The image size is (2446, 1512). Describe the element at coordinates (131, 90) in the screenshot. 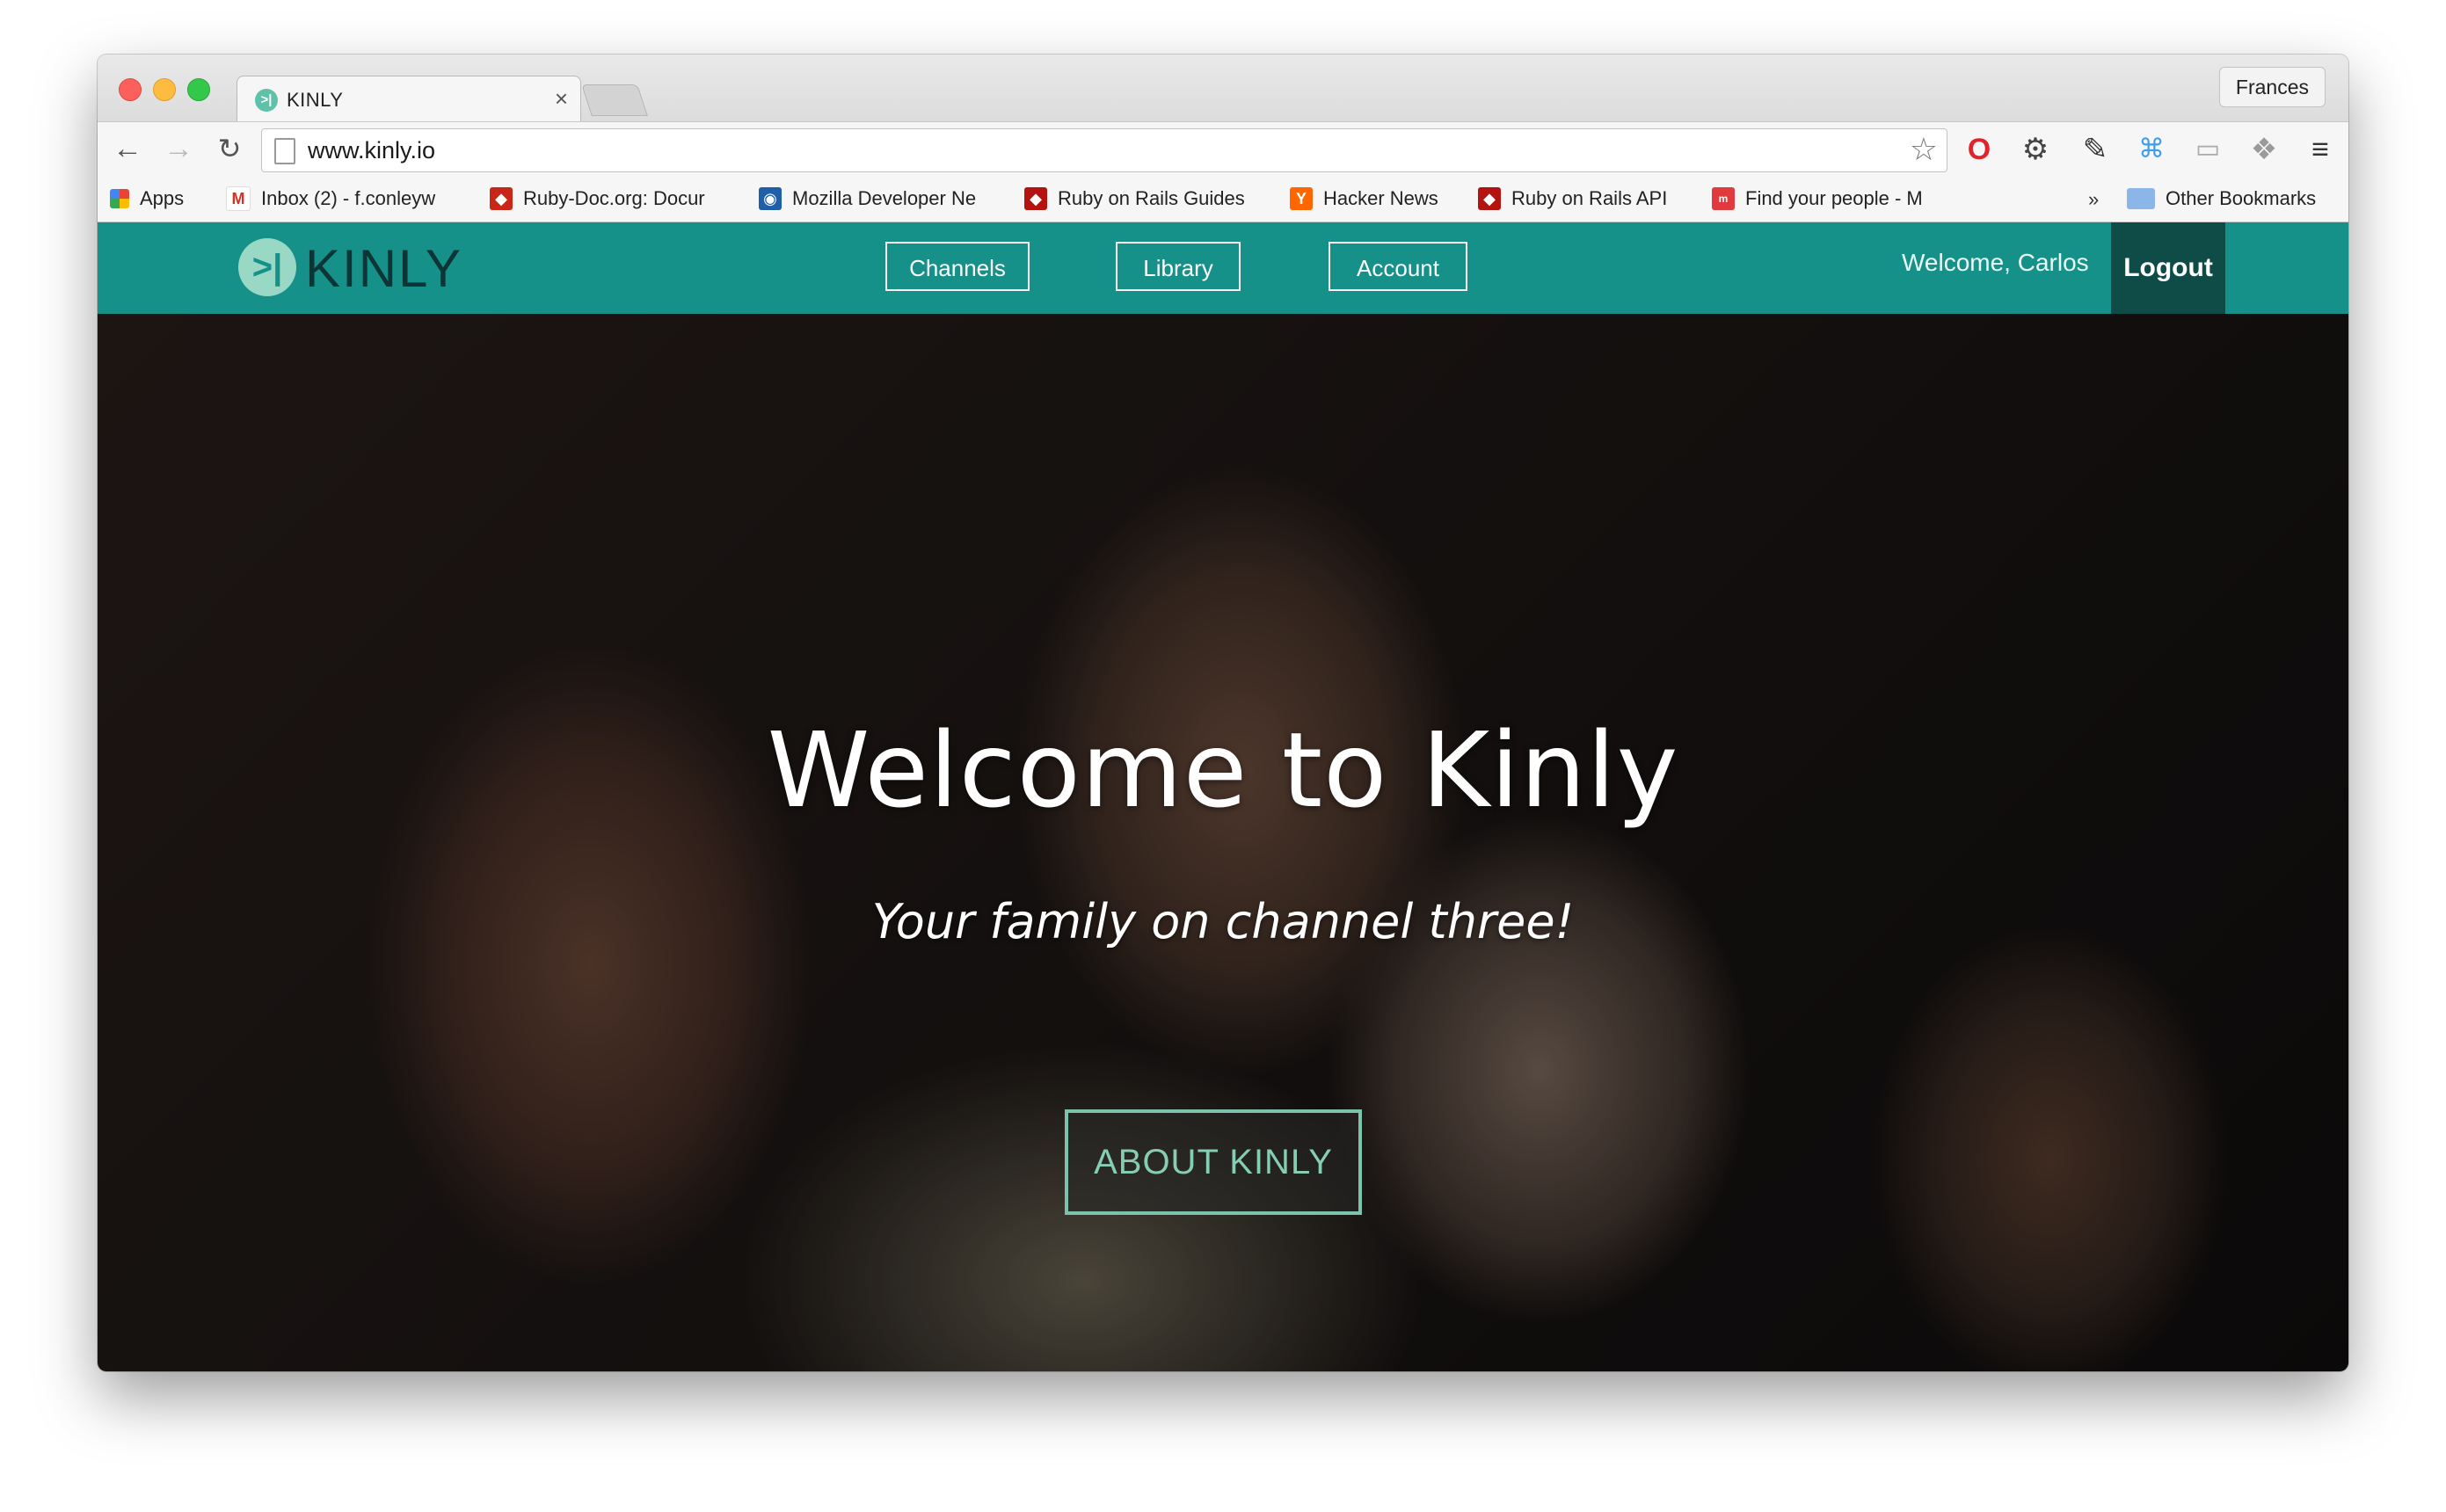

I see `window-close-button` at that location.